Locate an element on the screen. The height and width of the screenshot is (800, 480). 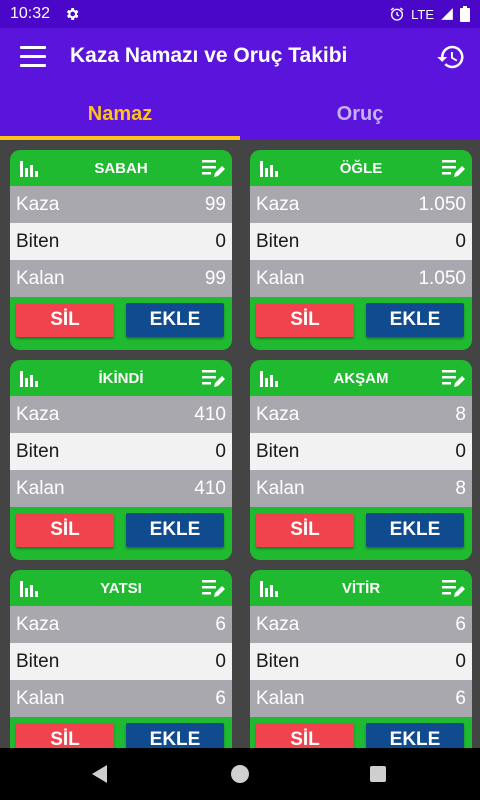
hamburger-menu-icon is located at coordinates (33, 57).